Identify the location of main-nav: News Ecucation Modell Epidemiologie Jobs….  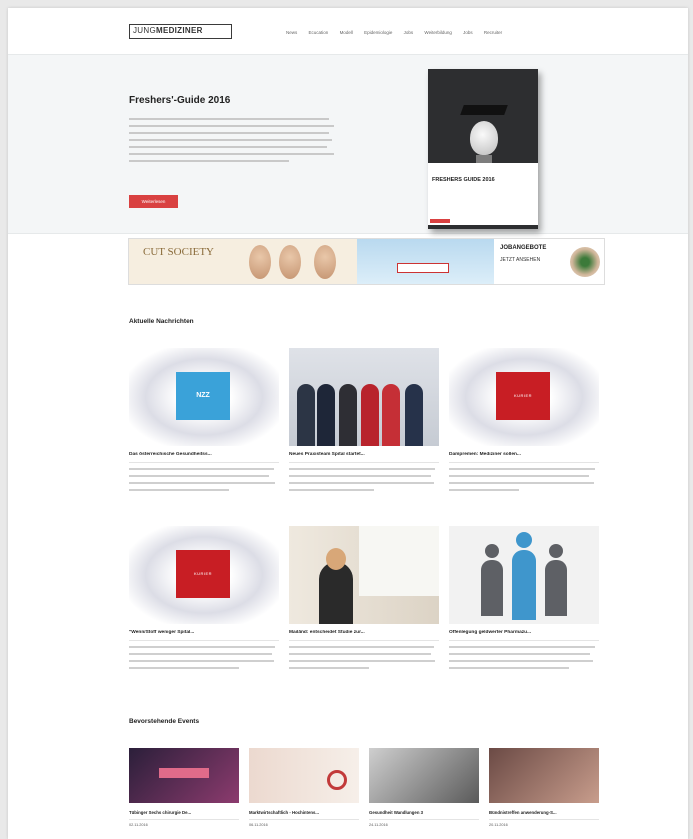
(399, 32).